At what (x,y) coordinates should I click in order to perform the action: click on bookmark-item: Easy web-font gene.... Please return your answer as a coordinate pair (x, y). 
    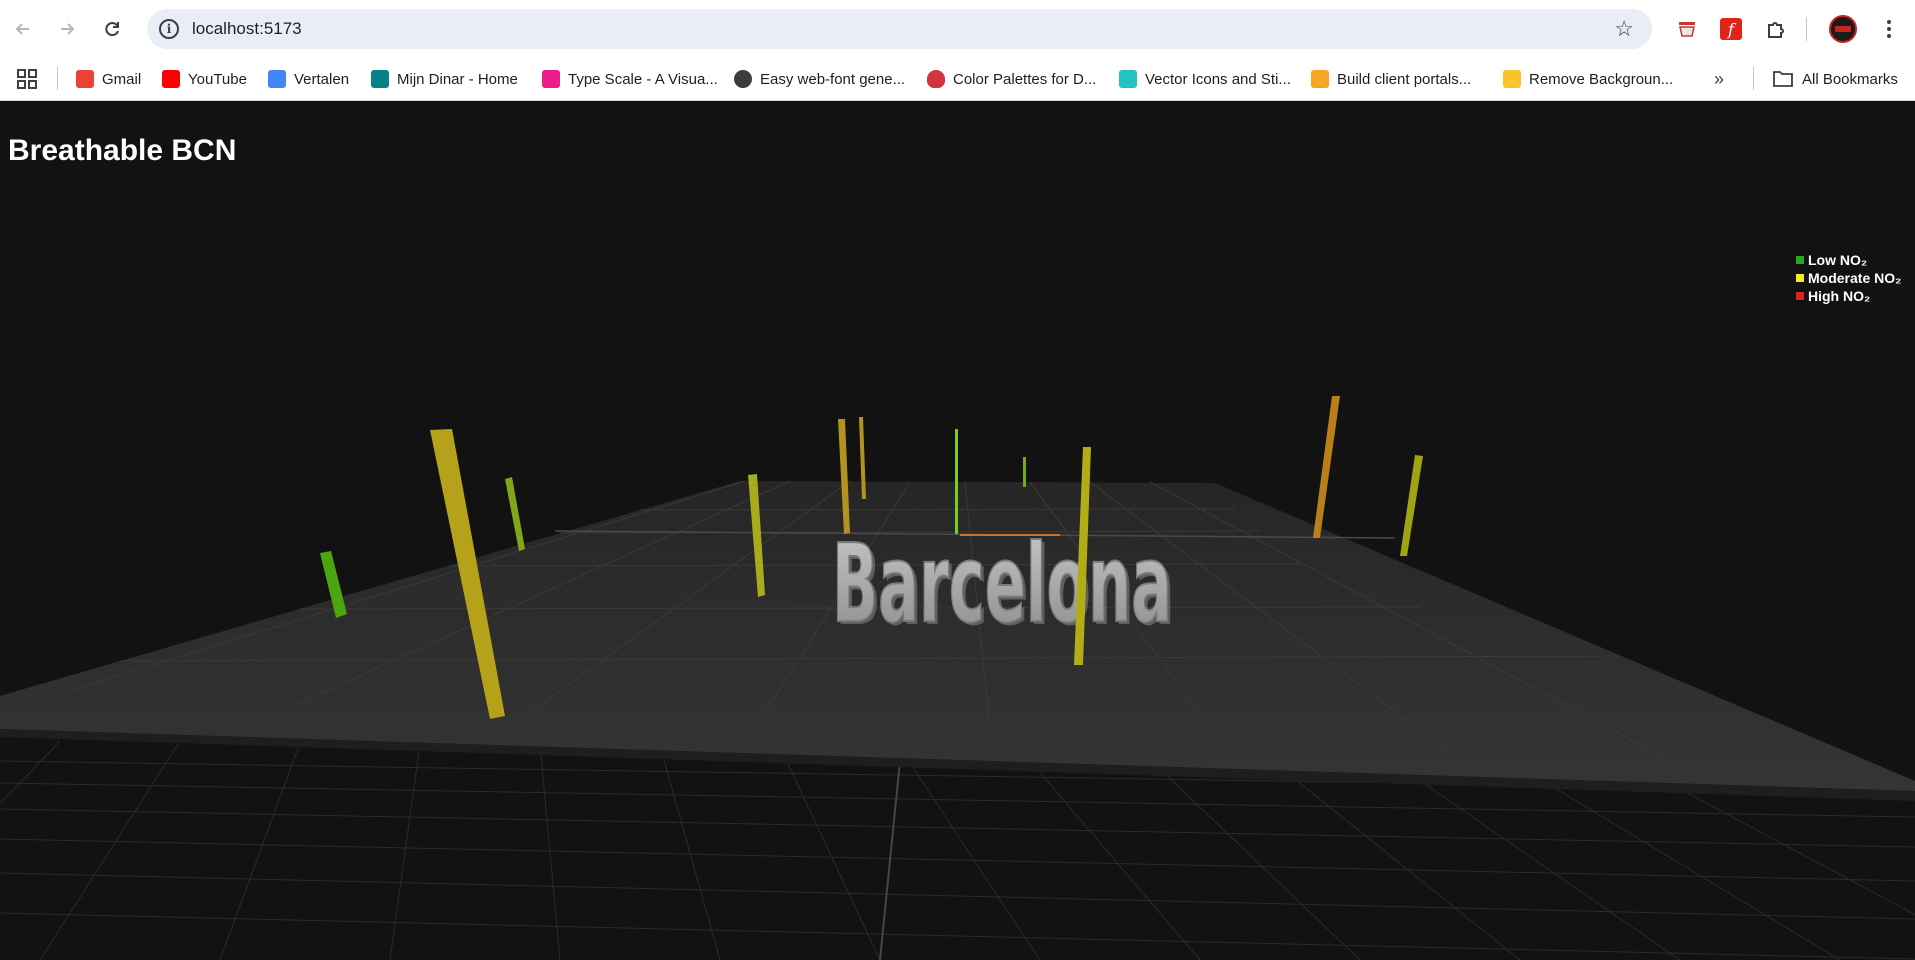
    Looking at the image, I should click on (819, 79).